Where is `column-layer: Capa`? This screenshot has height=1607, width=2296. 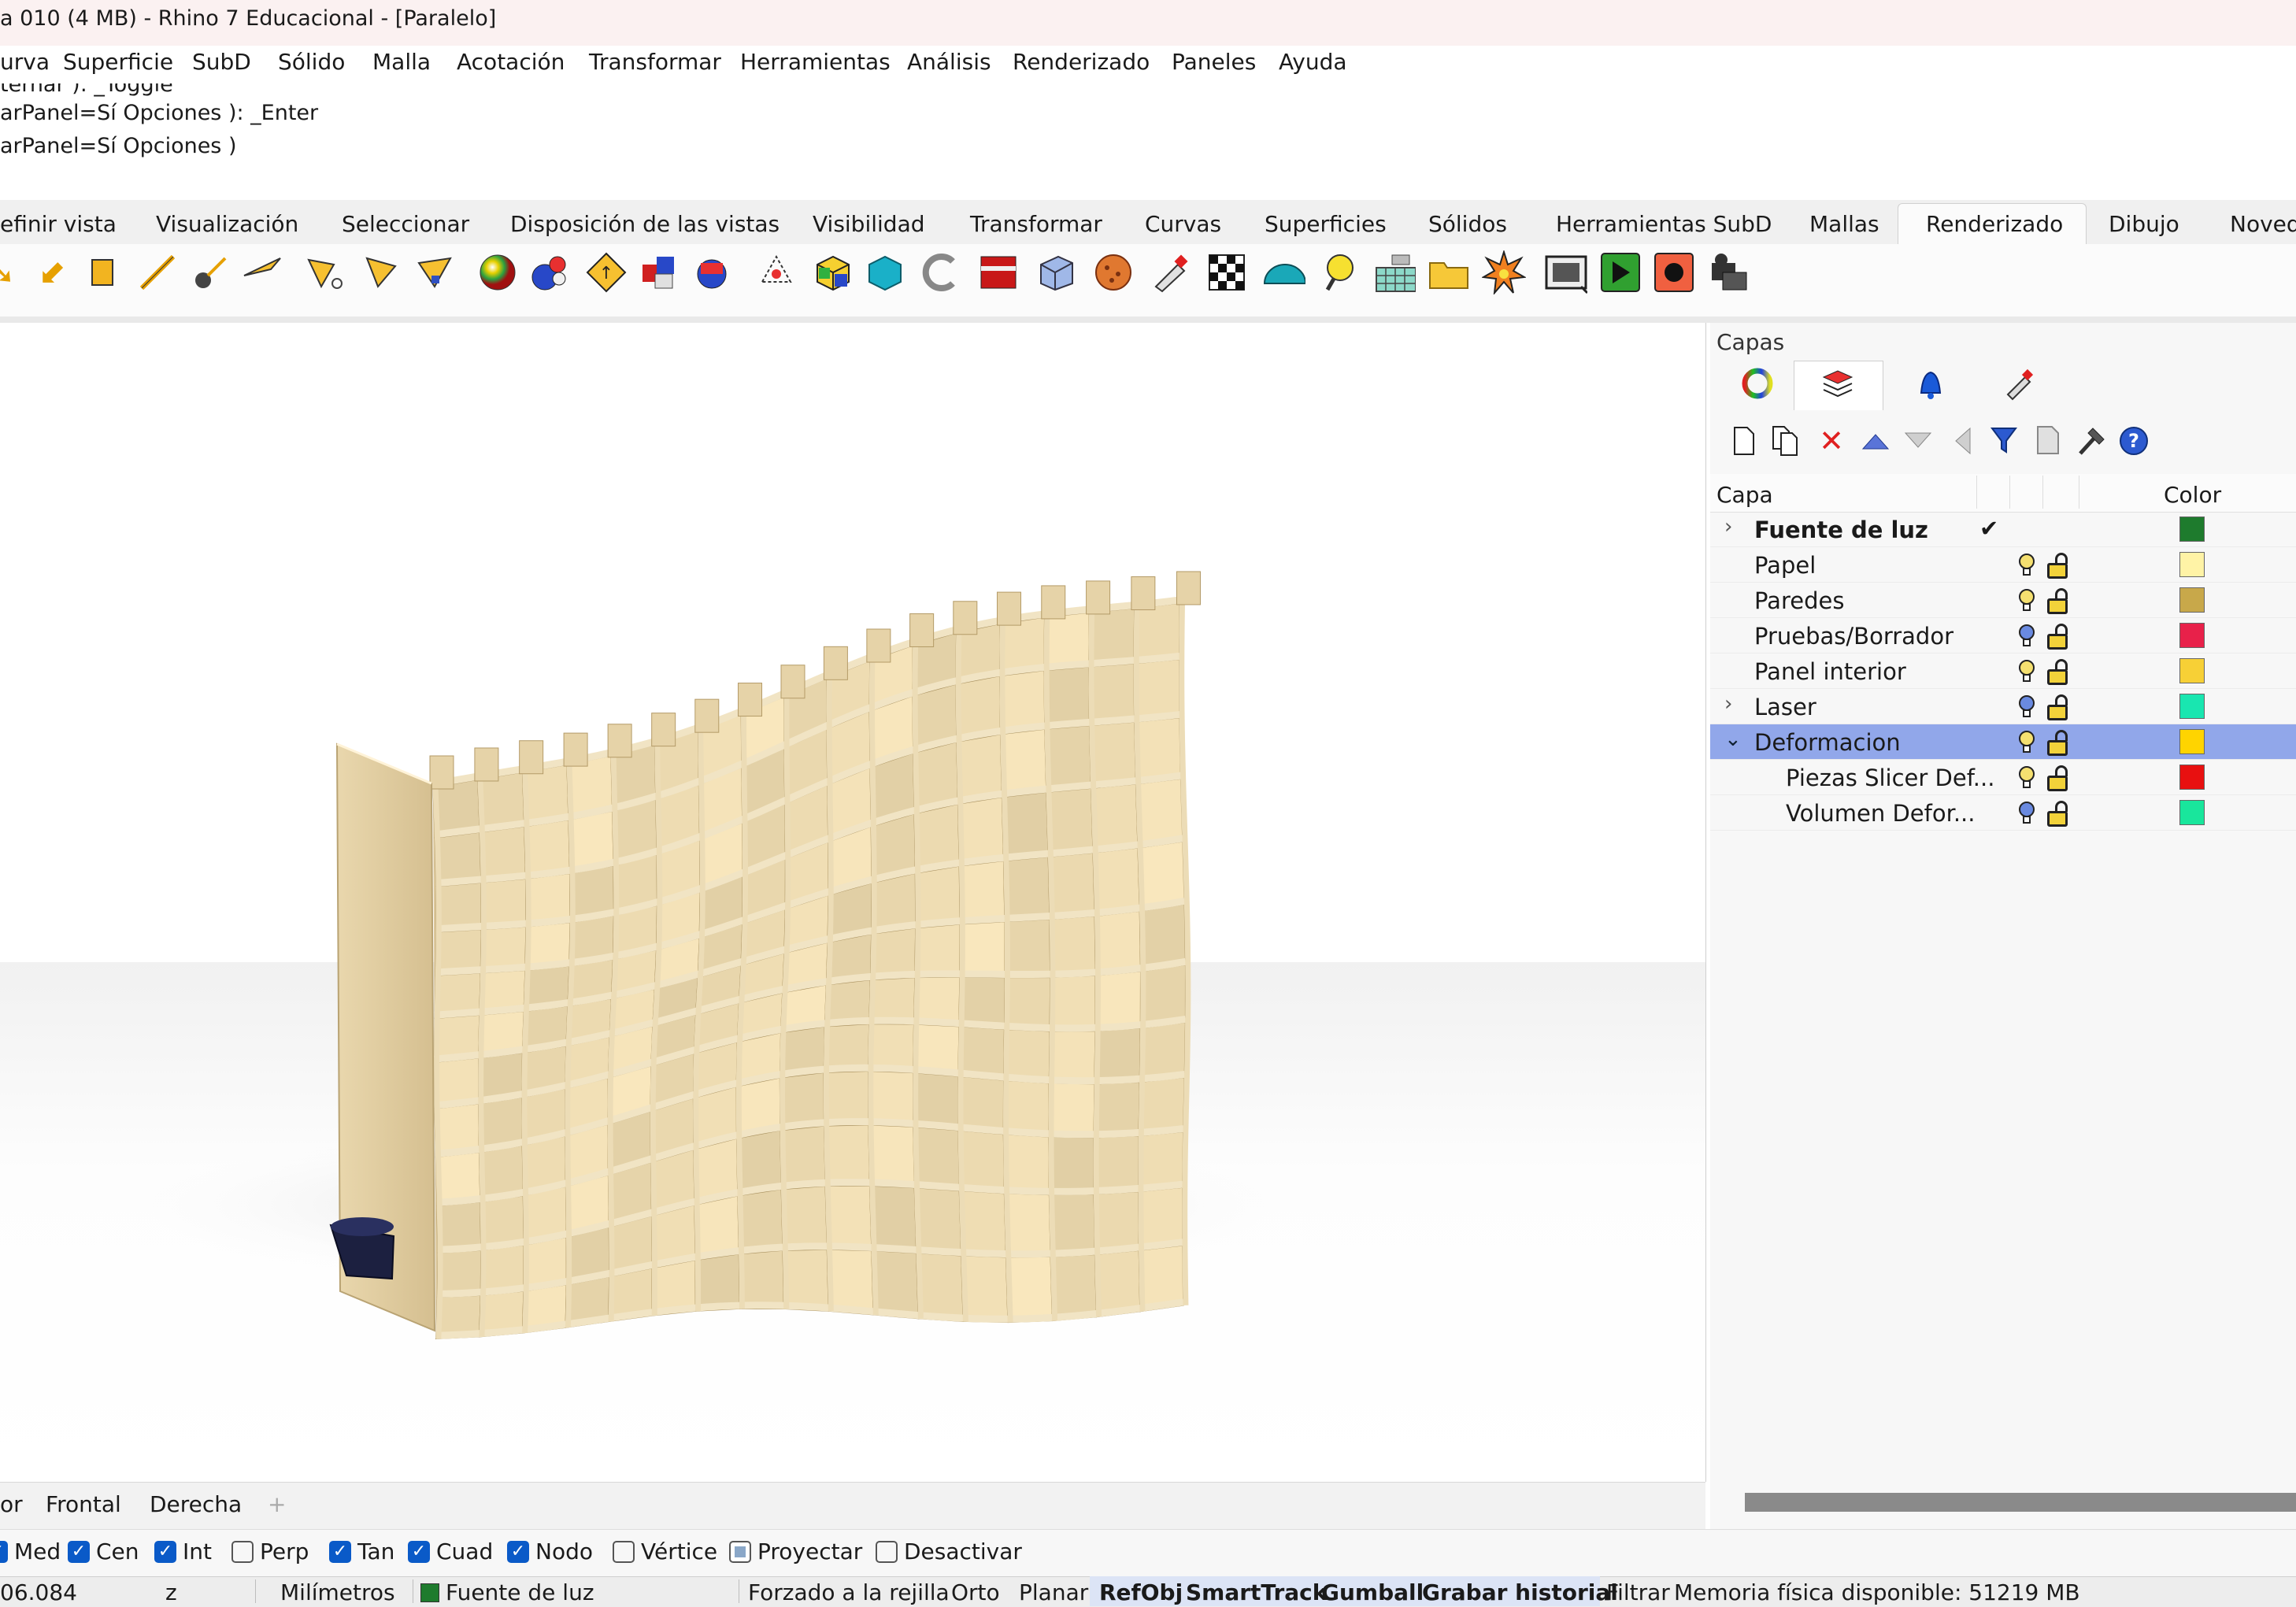 column-layer: Capa is located at coordinates (1745, 495).